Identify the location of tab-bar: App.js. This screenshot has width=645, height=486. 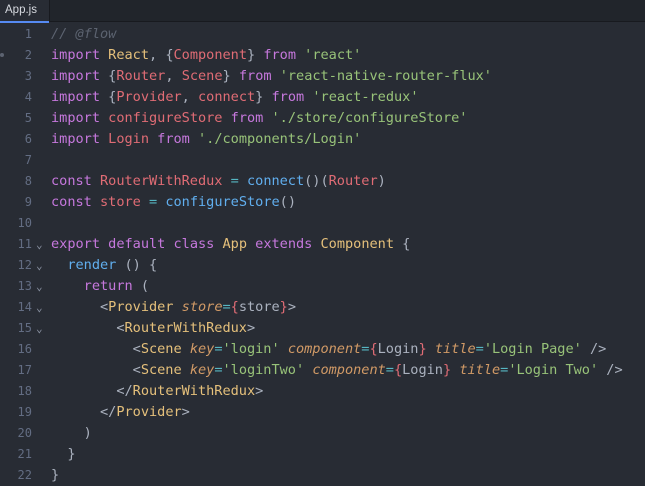
(322, 11).